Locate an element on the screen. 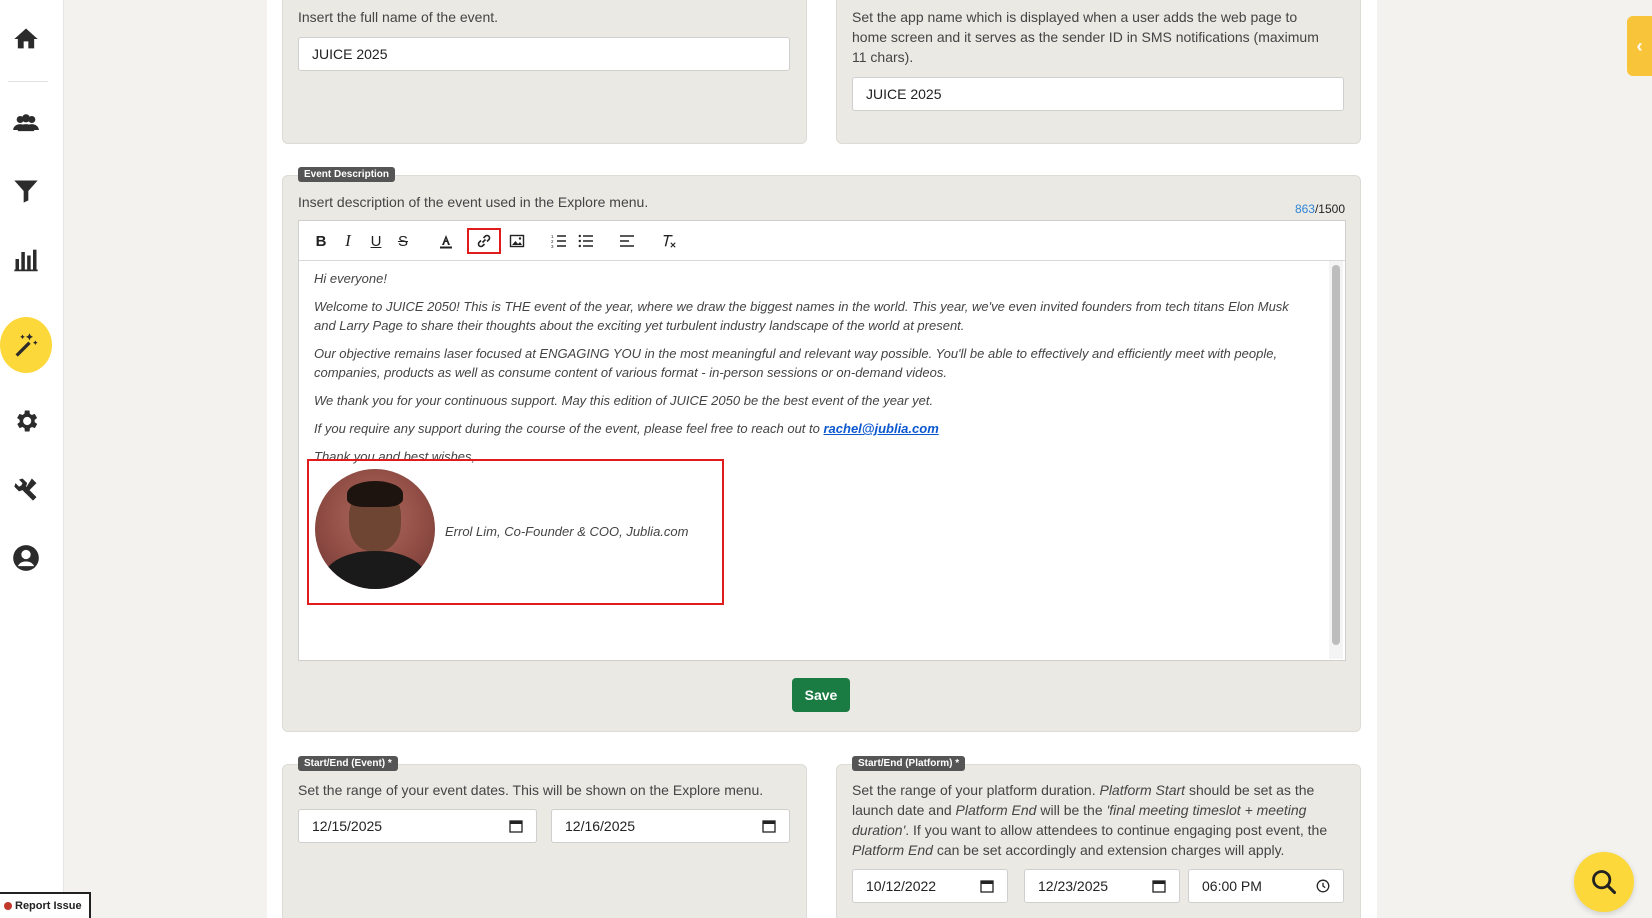 Image resolution: width=1652 pixels, height=918 pixels. search-button is located at coordinates (1604, 882).